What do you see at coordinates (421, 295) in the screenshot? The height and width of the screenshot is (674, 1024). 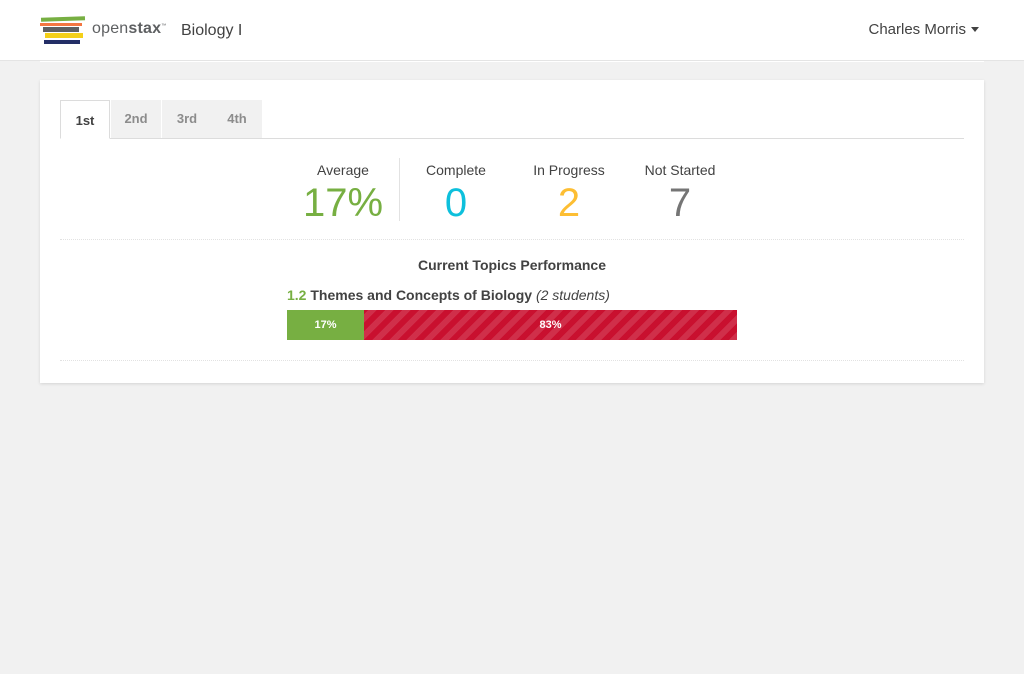 I see `topic-name: Themes and Concepts of Biology` at bounding box center [421, 295].